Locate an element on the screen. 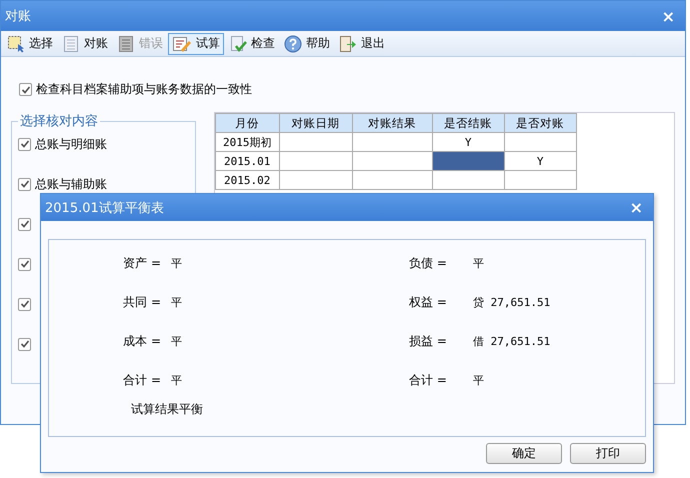  toolbar-button: 退出 is located at coordinates (362, 43).